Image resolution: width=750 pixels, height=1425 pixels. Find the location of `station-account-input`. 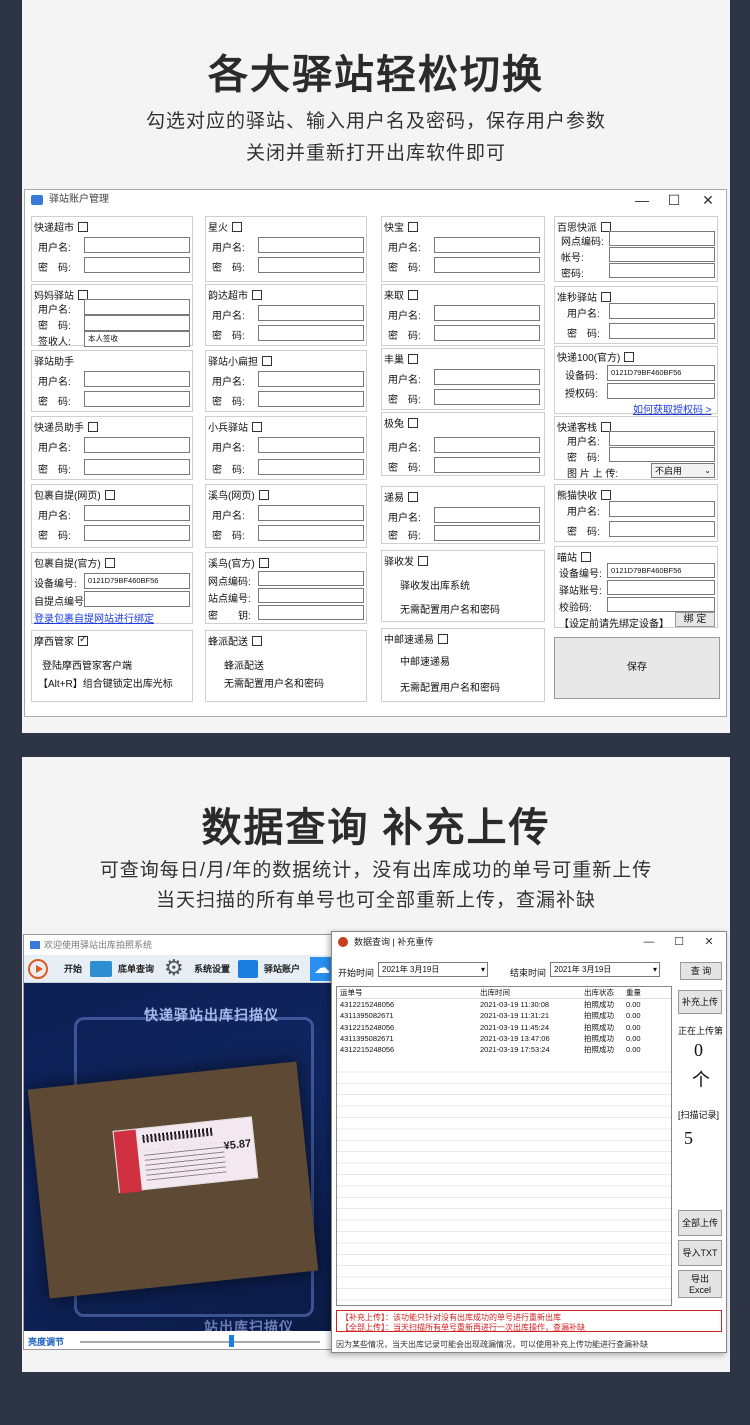

station-account-input is located at coordinates (661, 587).